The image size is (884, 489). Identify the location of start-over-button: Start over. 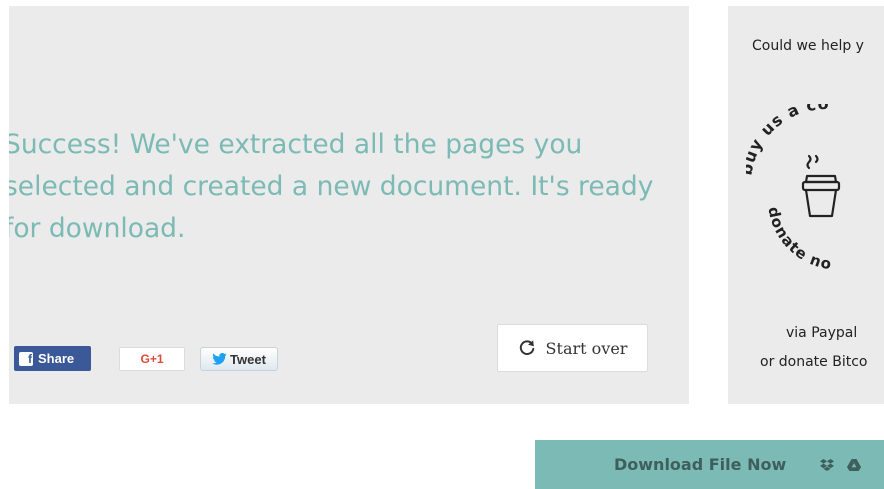
(572, 348).